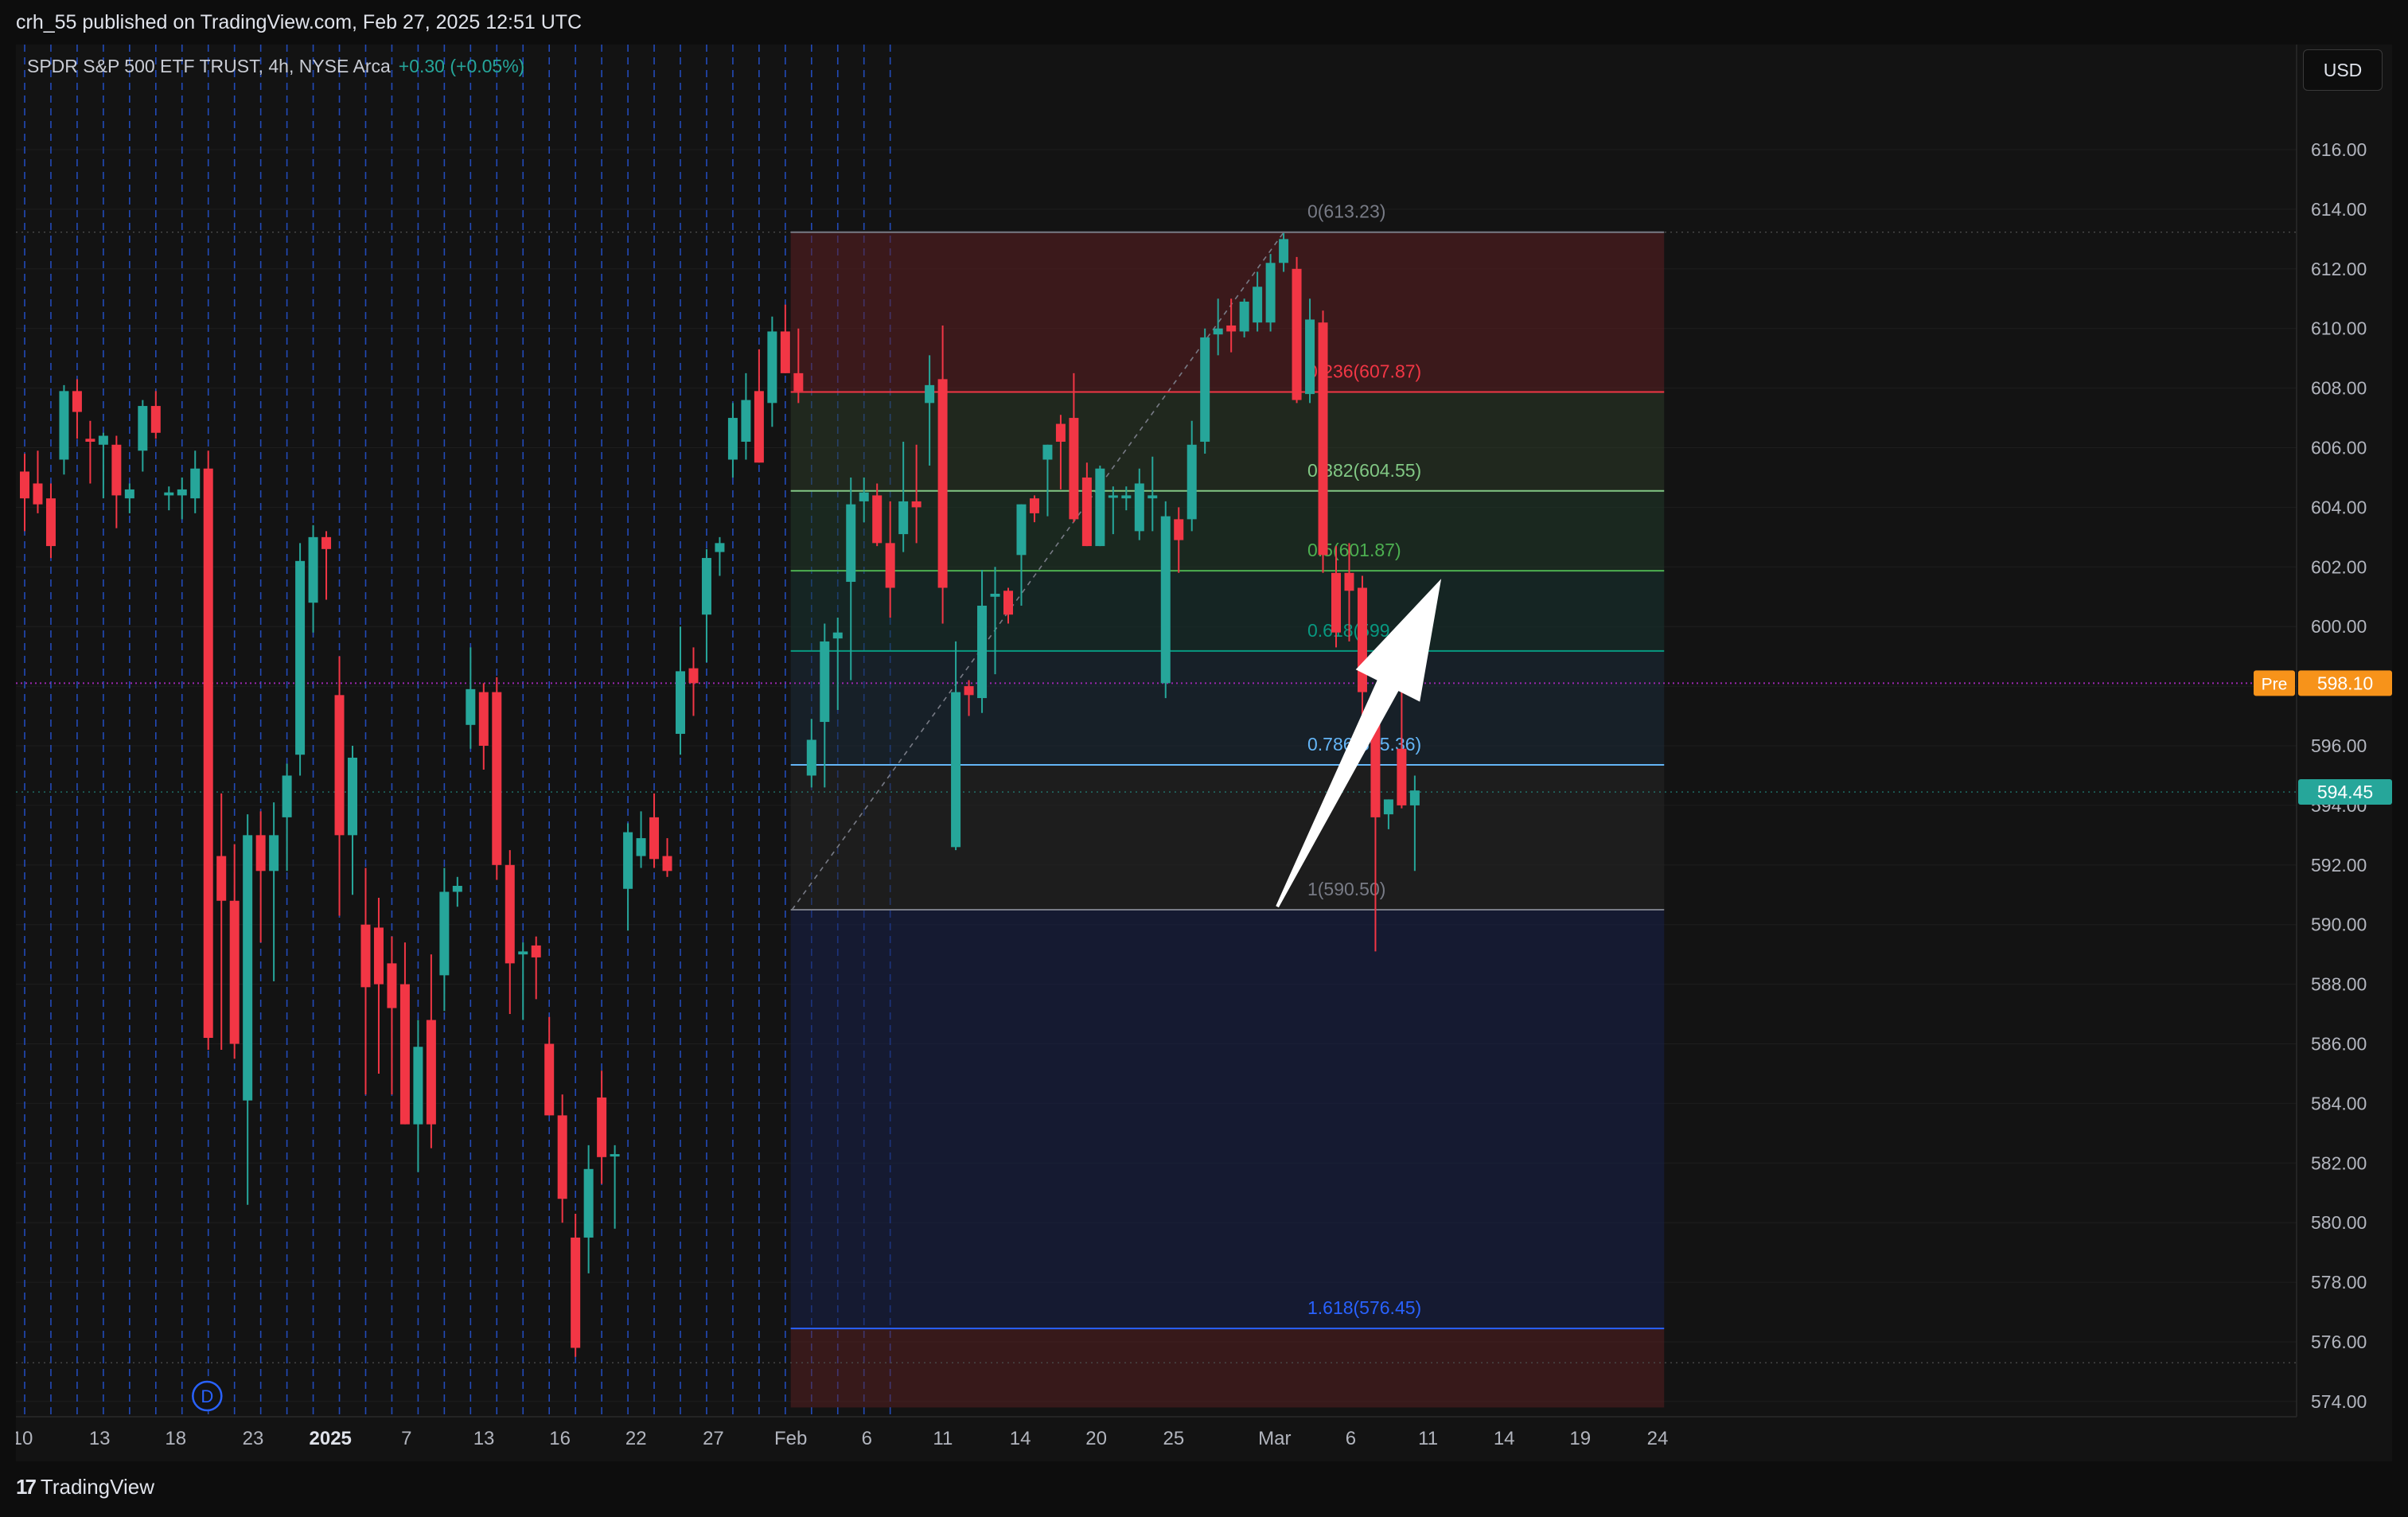  What do you see at coordinates (2339, 1044) in the screenshot?
I see `price-tick-label: 586.00` at bounding box center [2339, 1044].